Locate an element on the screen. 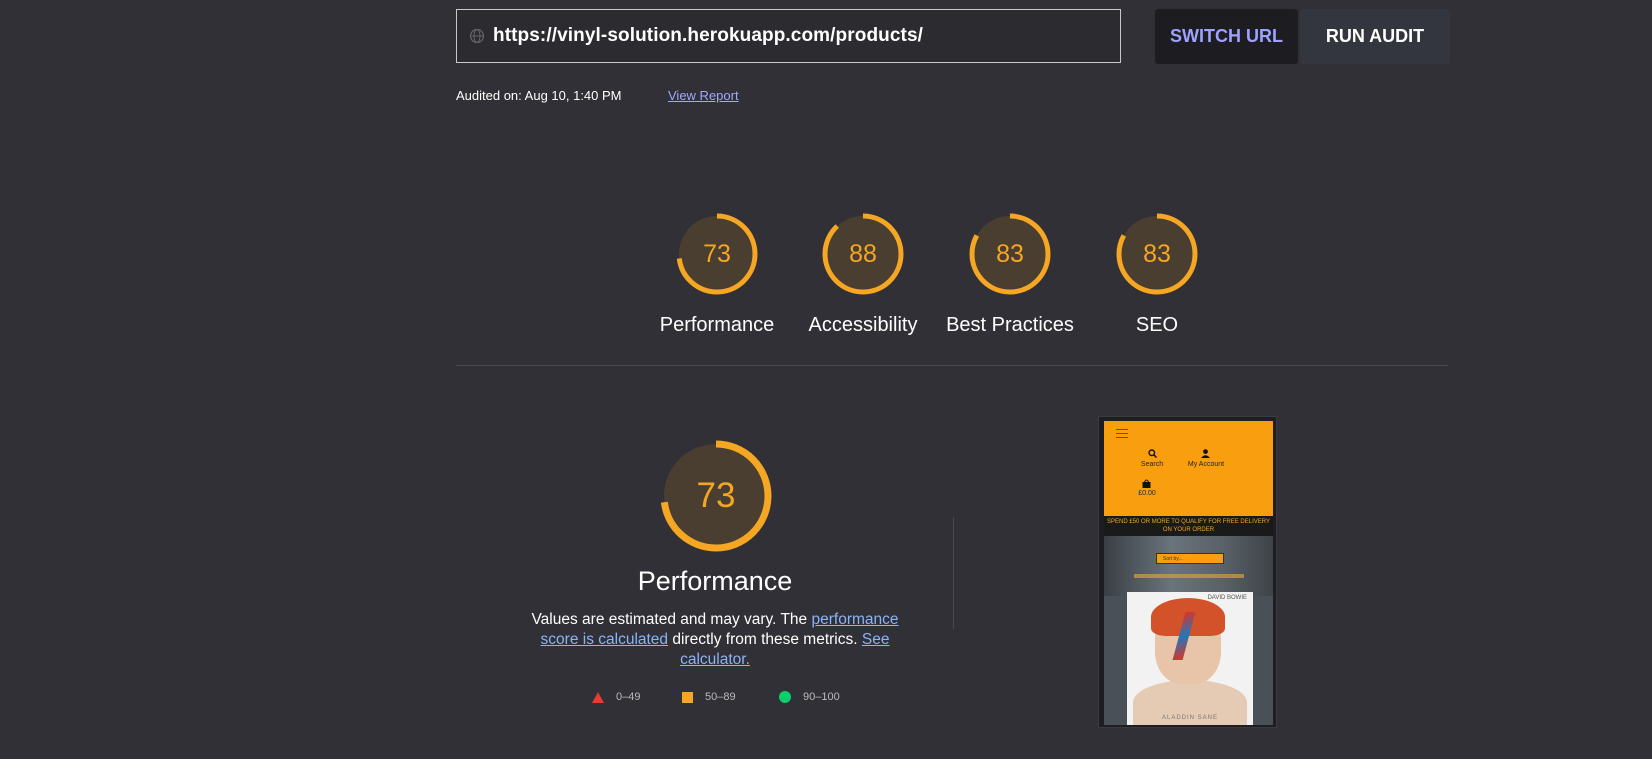 The height and width of the screenshot is (759, 1652). circle-icon is located at coordinates (785, 697).